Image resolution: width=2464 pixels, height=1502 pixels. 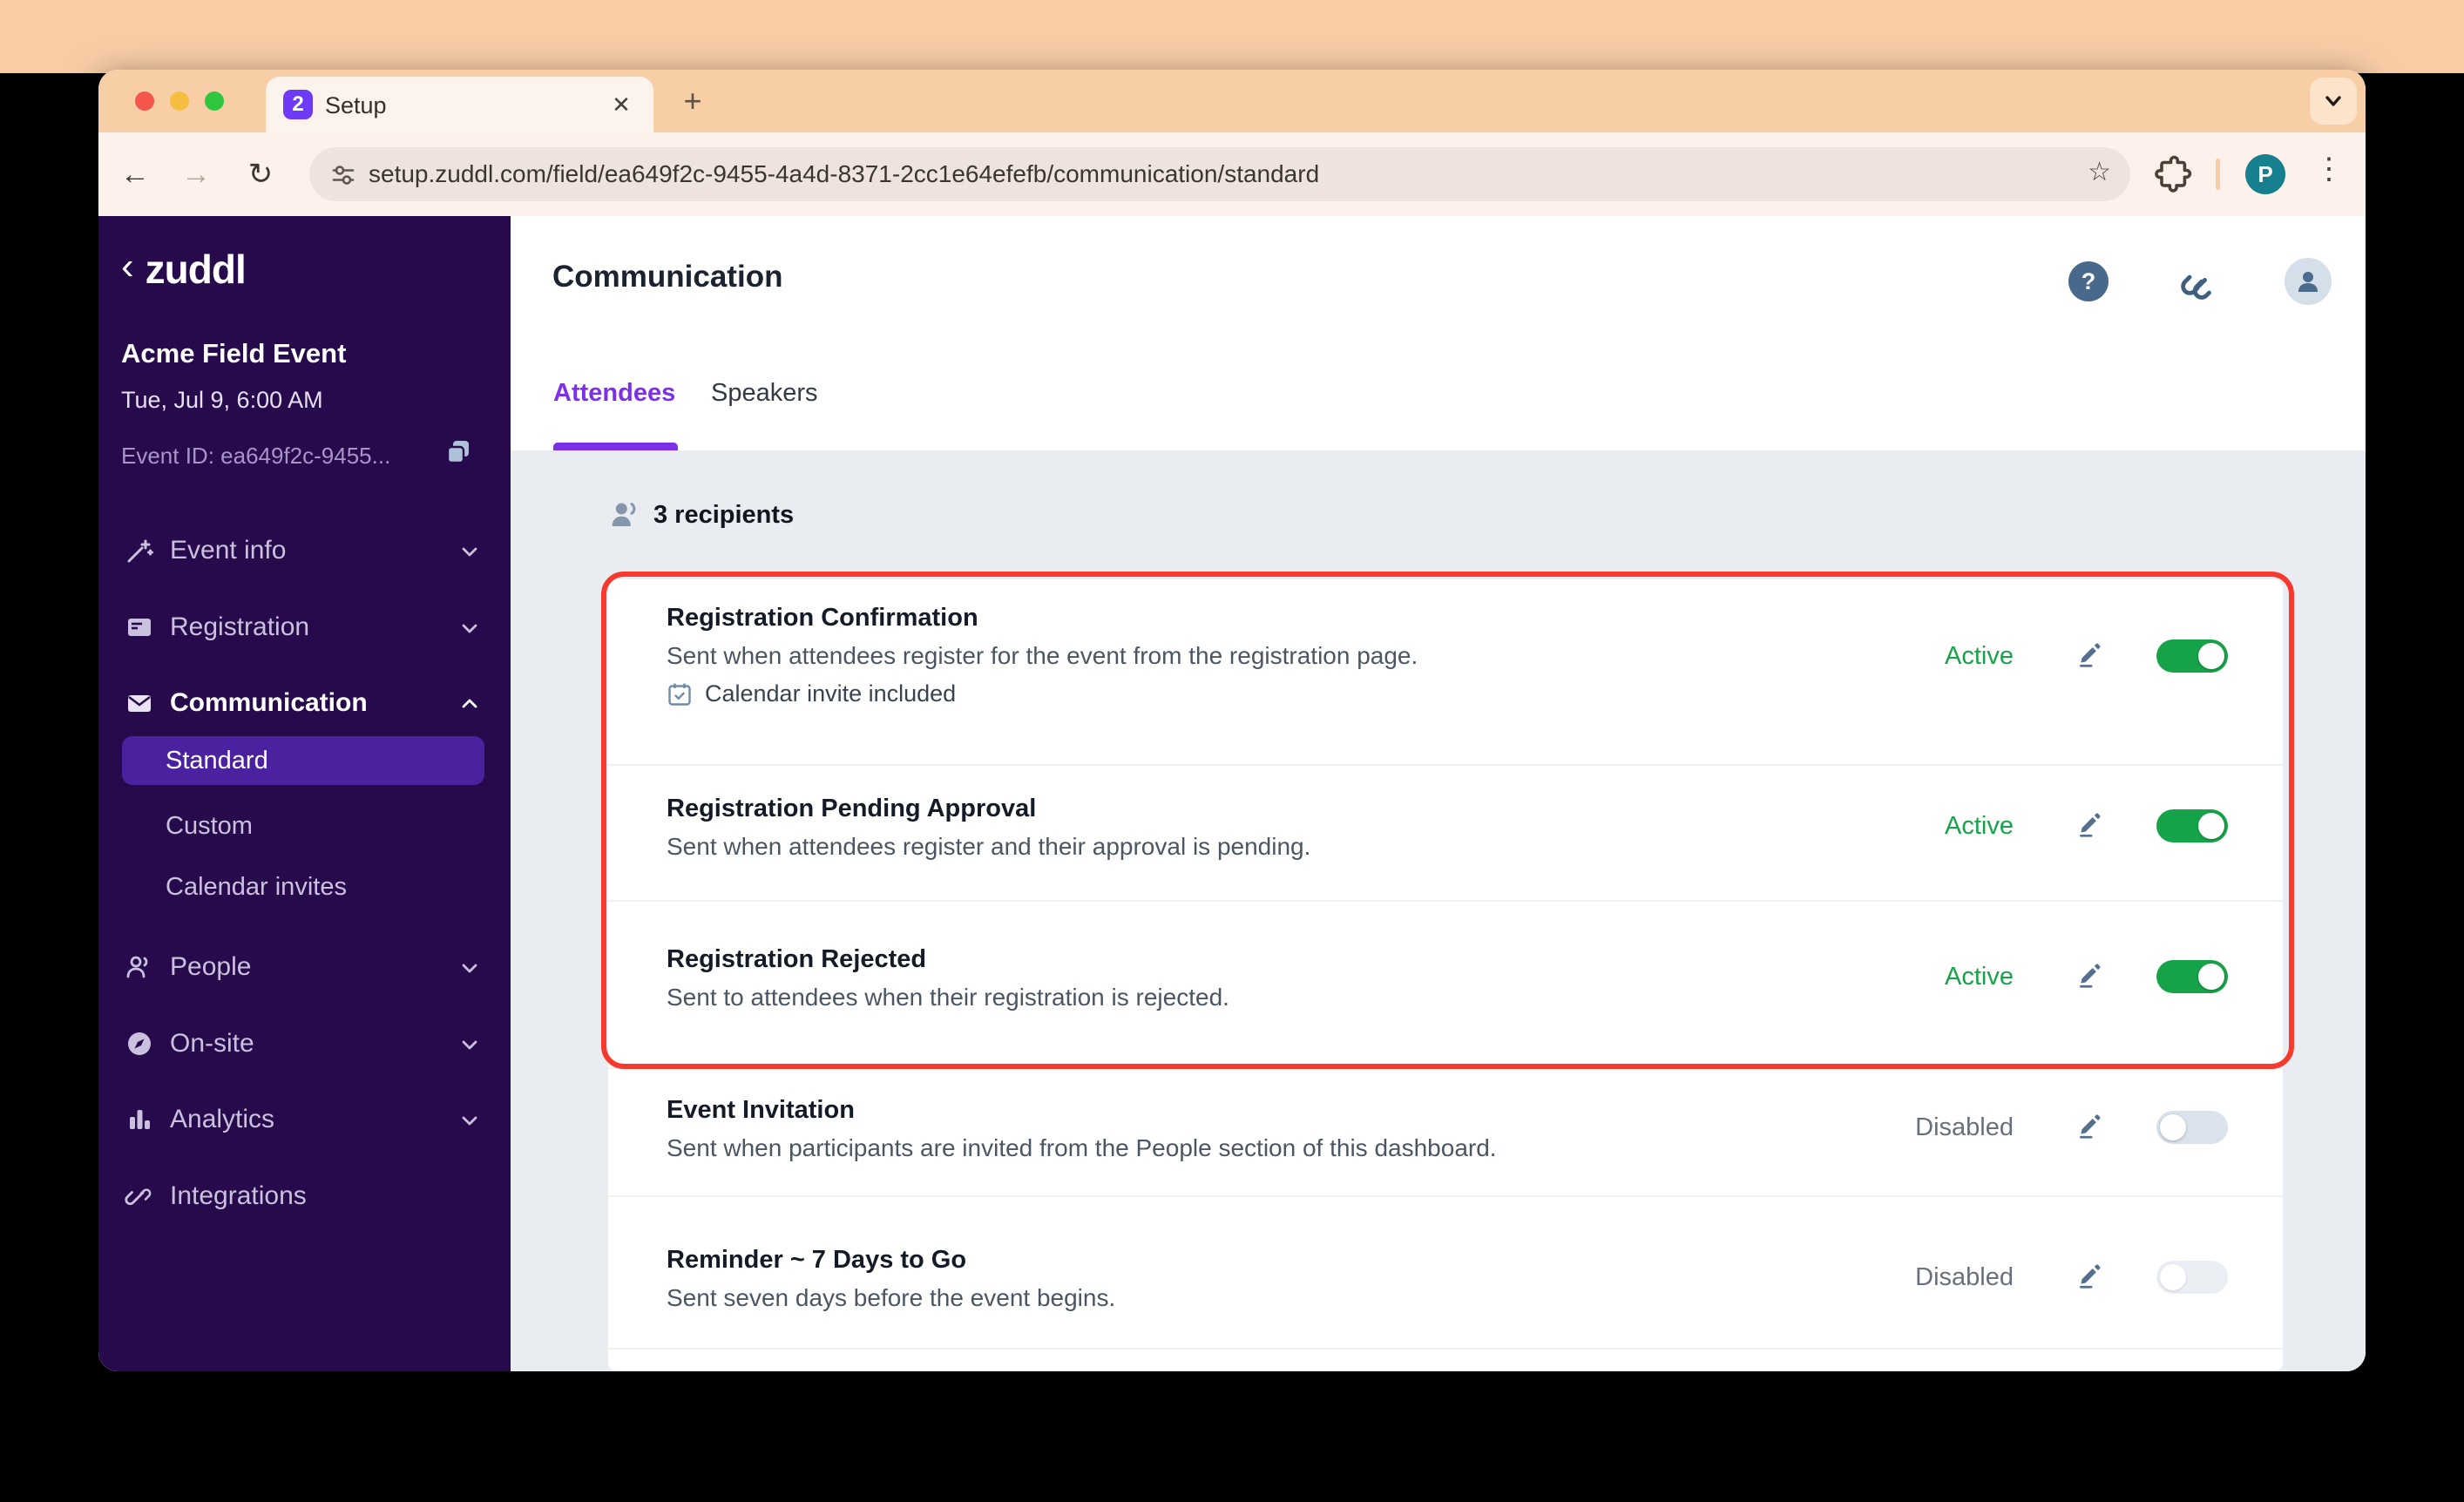 What do you see at coordinates (217, 760) in the screenshot?
I see `sidebar-subitem-label: Standard` at bounding box center [217, 760].